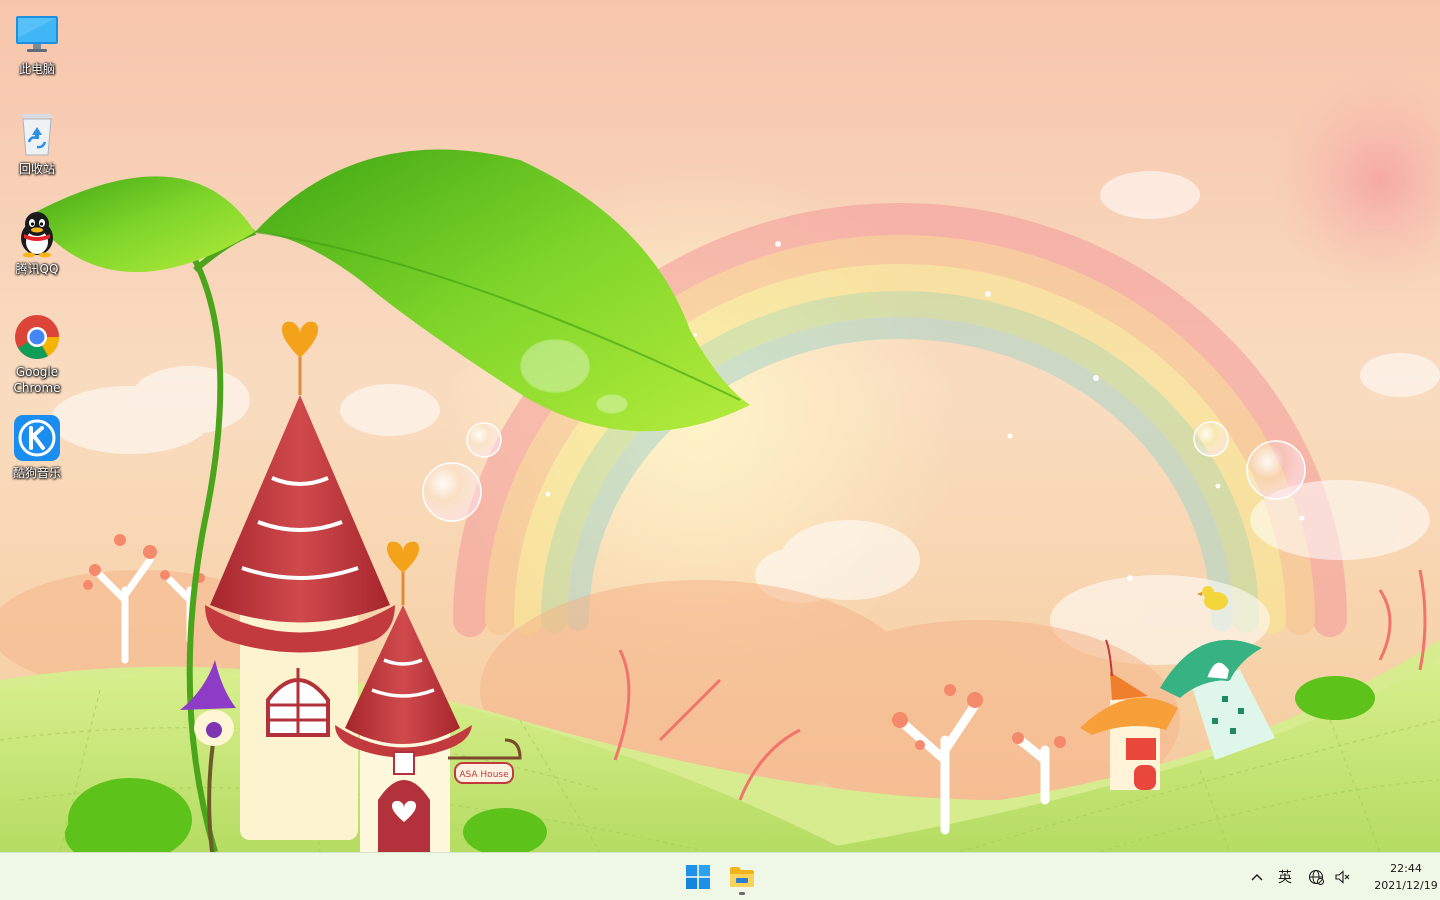 The width and height of the screenshot is (1440, 900). Describe the element at coordinates (36, 169) in the screenshot. I see `desktop-icon-label: 回收站` at that location.